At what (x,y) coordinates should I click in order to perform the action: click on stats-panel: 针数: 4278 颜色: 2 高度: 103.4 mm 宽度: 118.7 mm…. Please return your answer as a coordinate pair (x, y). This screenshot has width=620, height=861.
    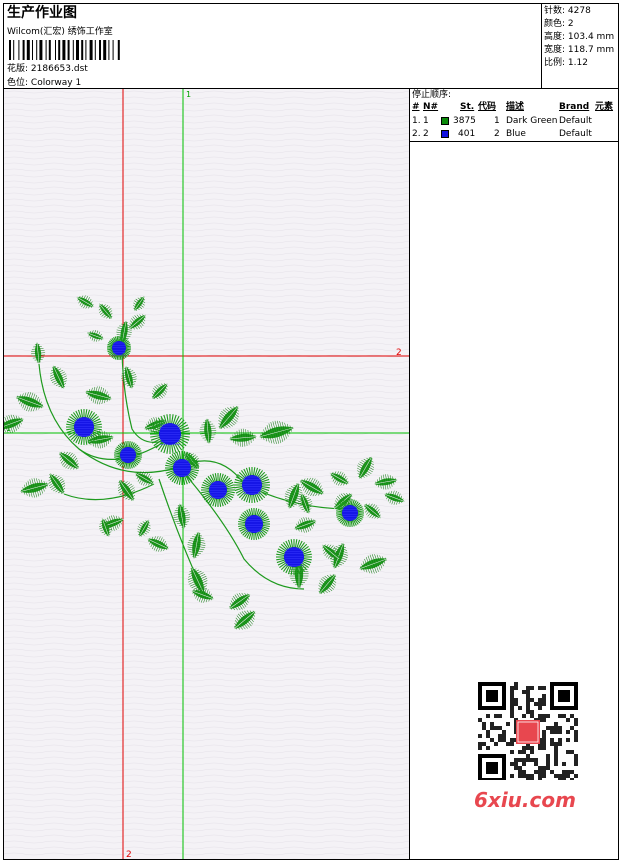
    Looking at the image, I should click on (580, 46).